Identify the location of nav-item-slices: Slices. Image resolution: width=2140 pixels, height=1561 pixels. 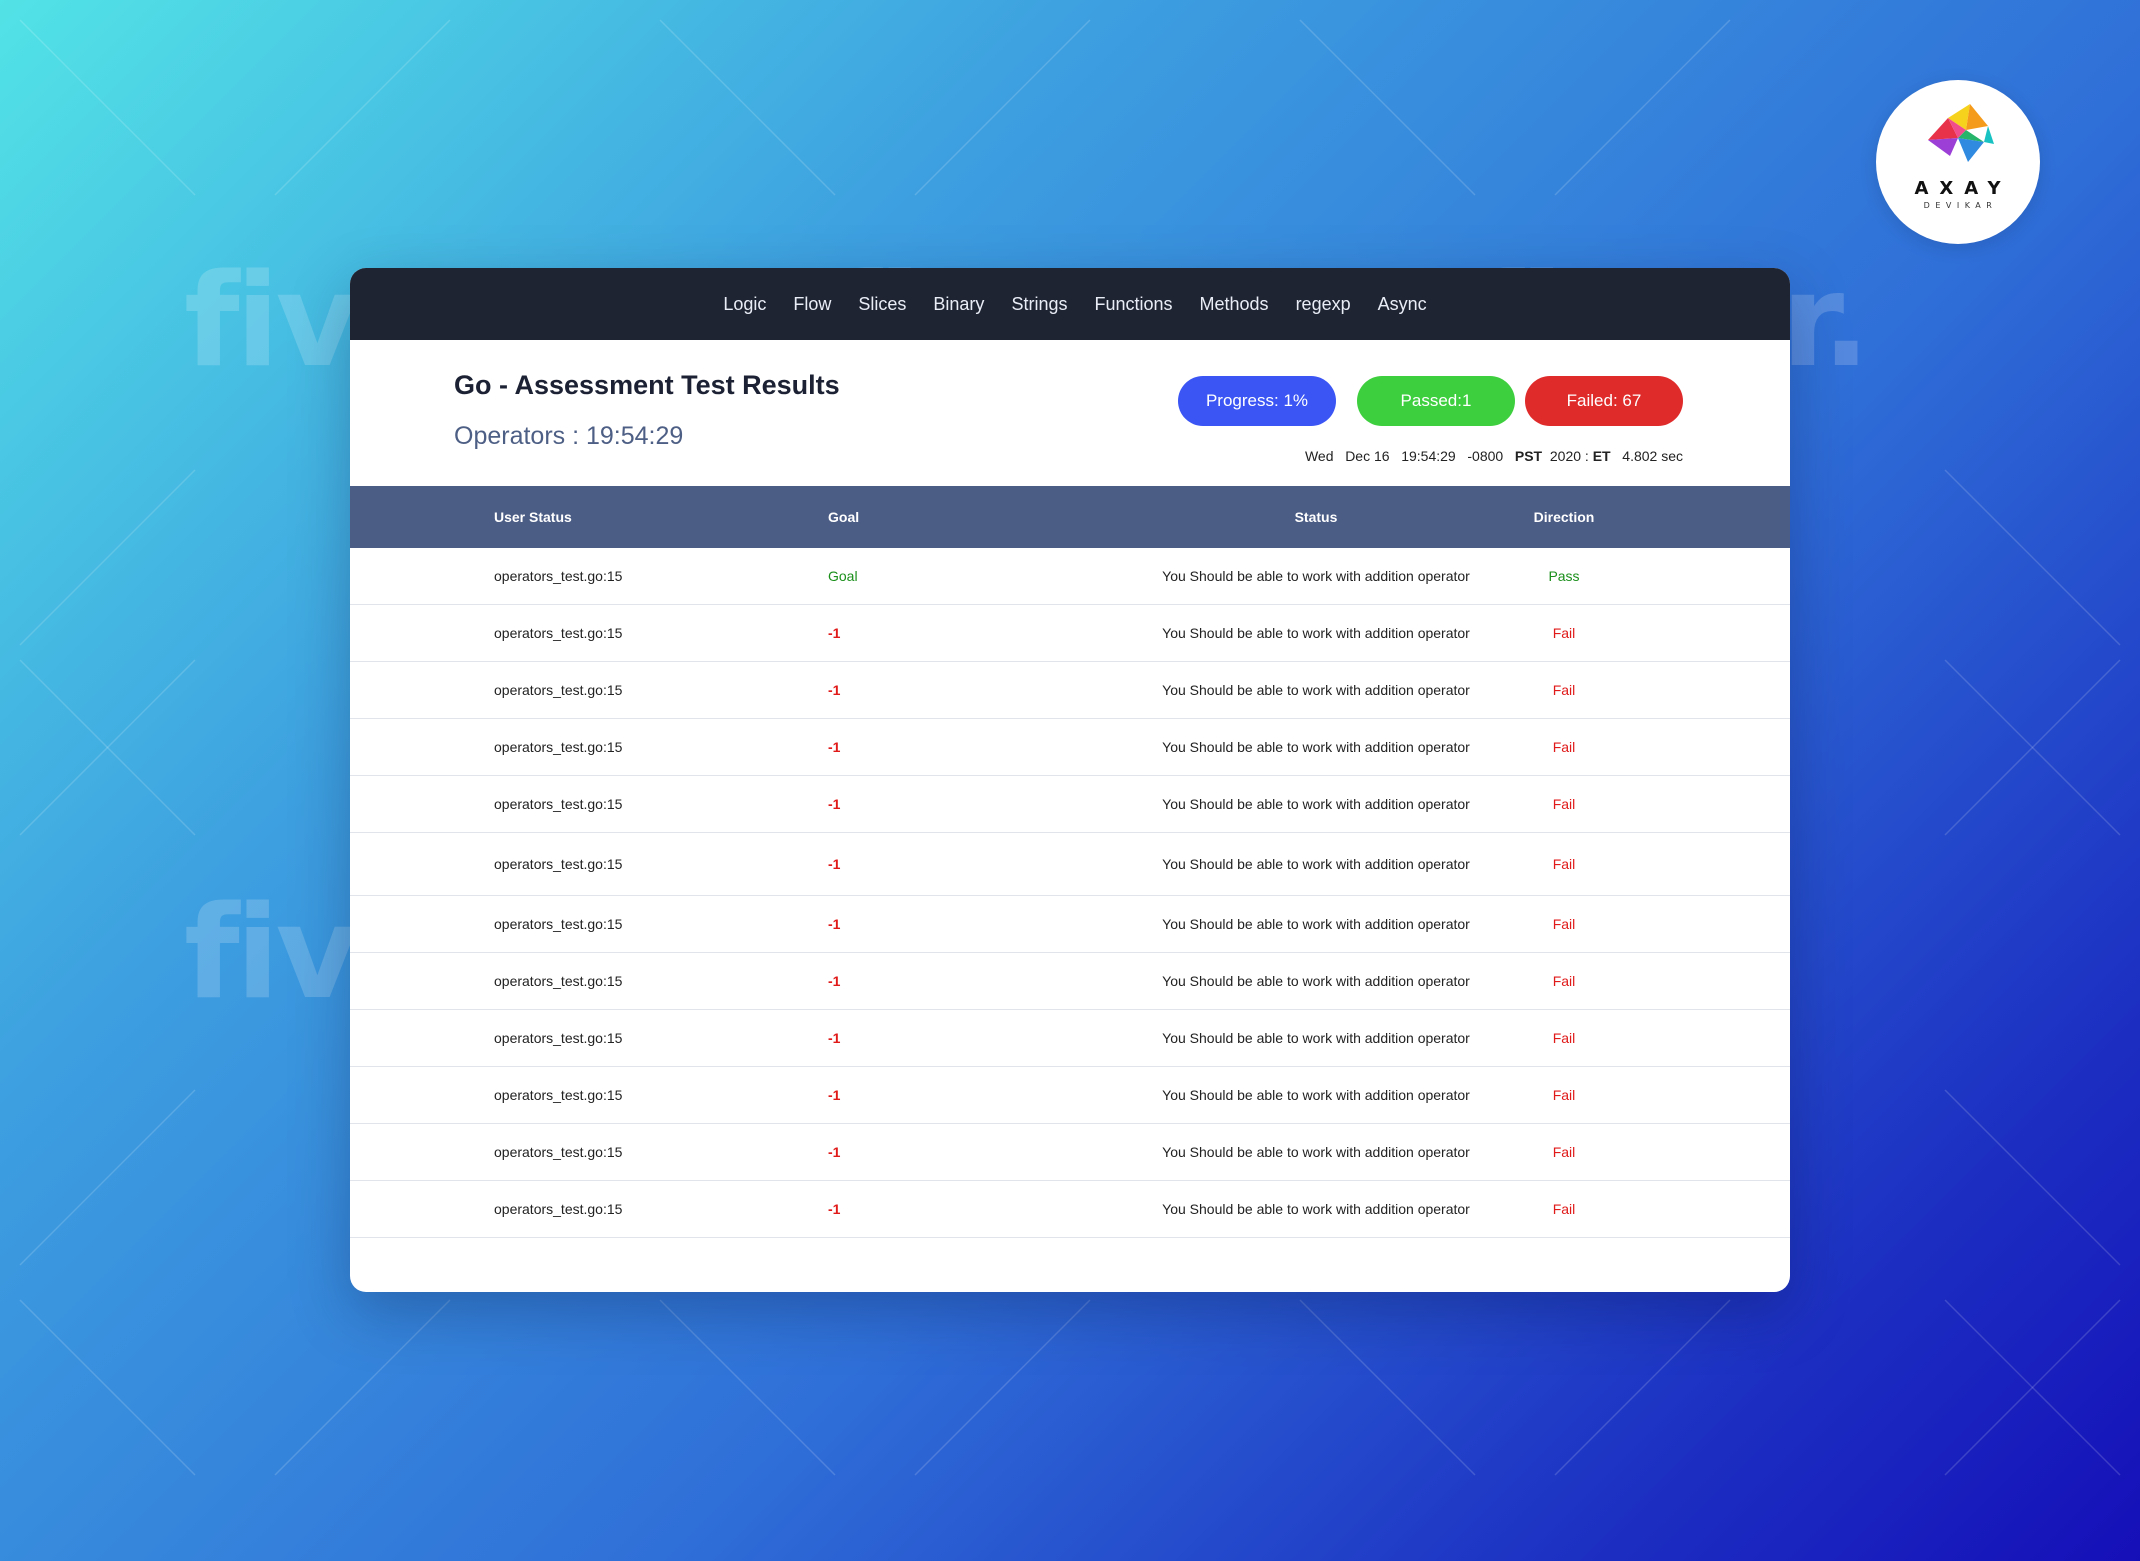
(882, 304).